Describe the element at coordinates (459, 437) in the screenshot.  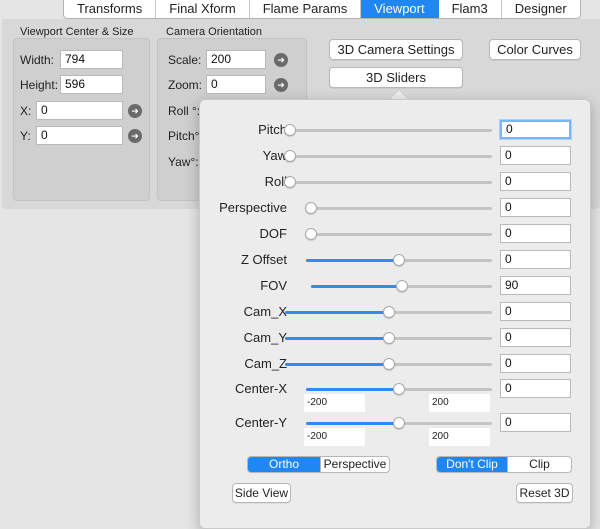
I see `center-y-max-label: 200` at that location.